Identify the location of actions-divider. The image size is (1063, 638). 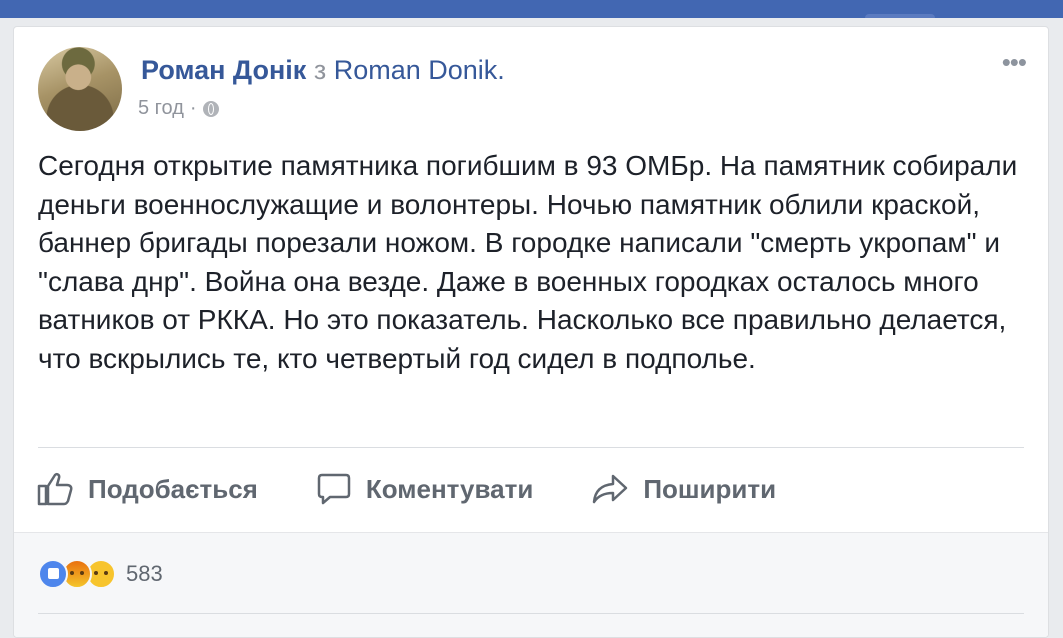
(531, 447).